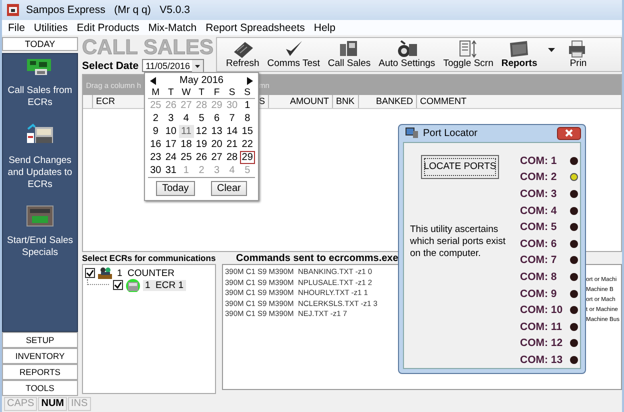 The height and width of the screenshot is (412, 624). I want to click on sidebar-item: Send Changes and Updates to ECRs, so click(40, 173).